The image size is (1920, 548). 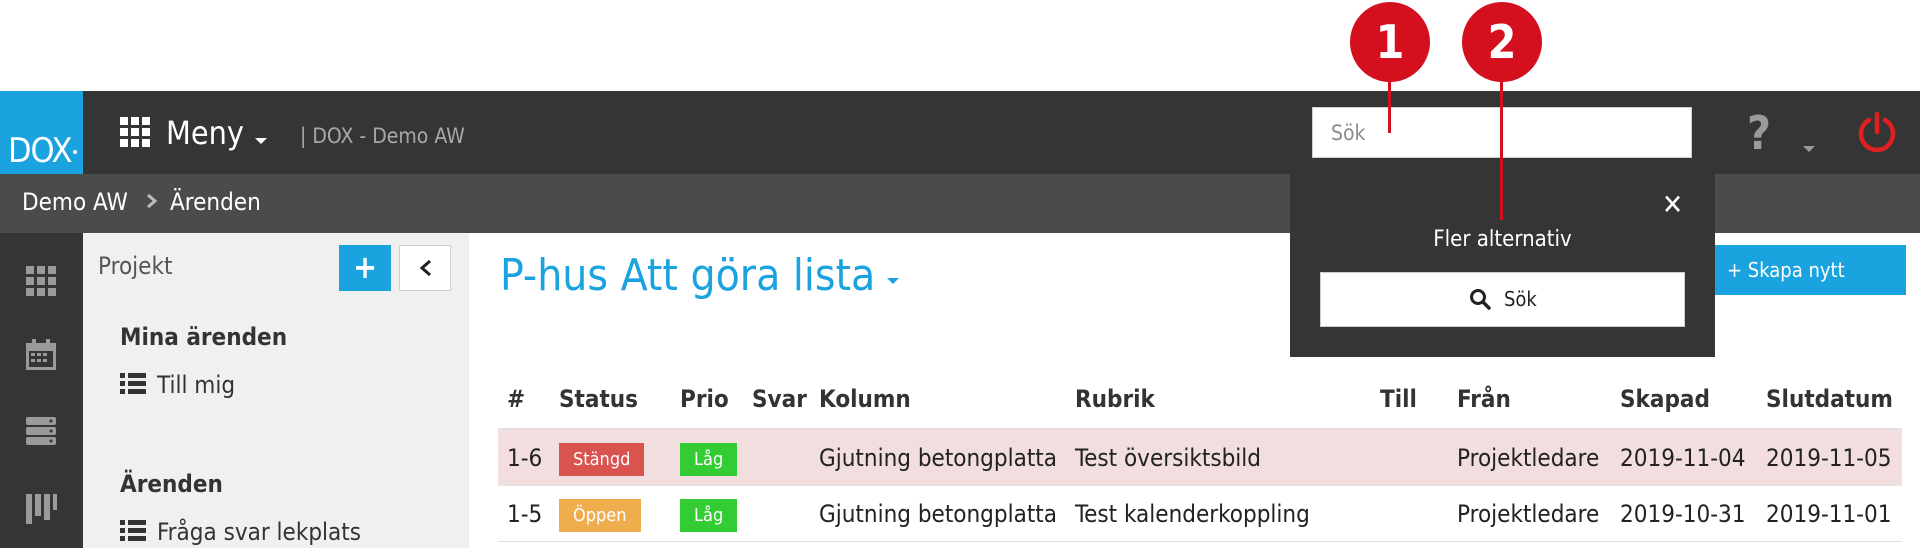 I want to click on calendar-icon, so click(x=41, y=355).